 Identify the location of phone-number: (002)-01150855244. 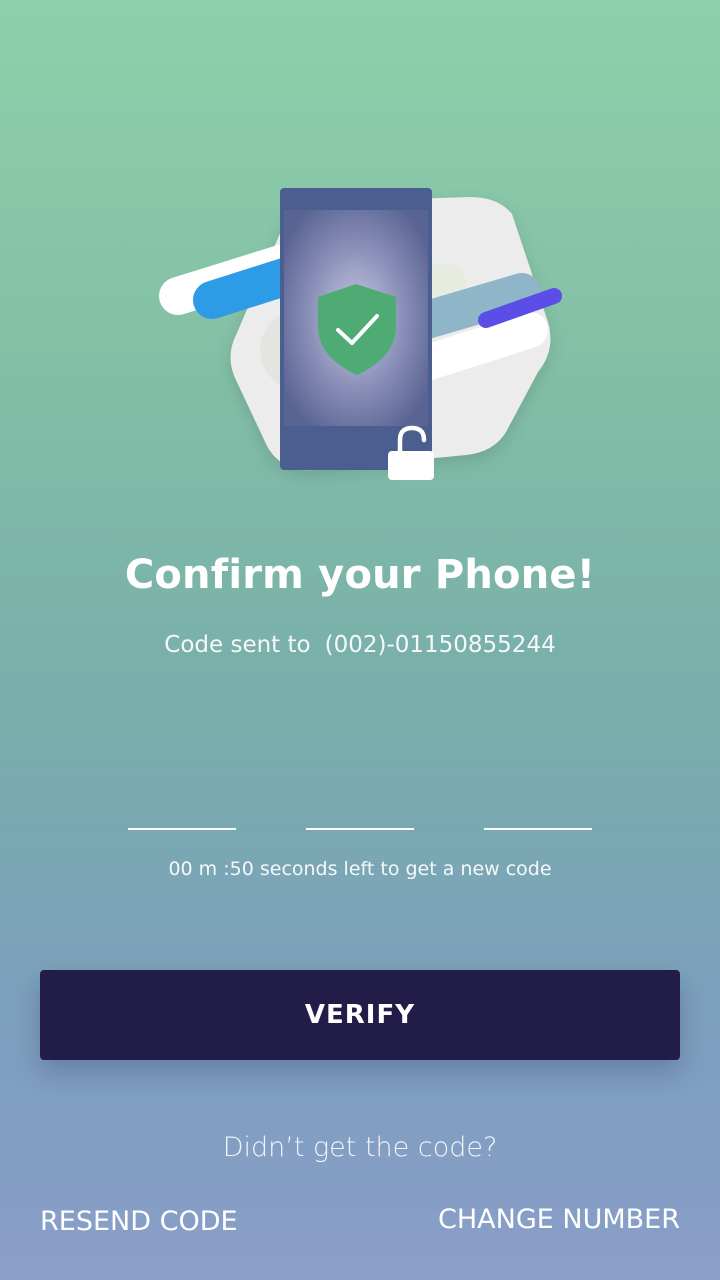
(440, 645).